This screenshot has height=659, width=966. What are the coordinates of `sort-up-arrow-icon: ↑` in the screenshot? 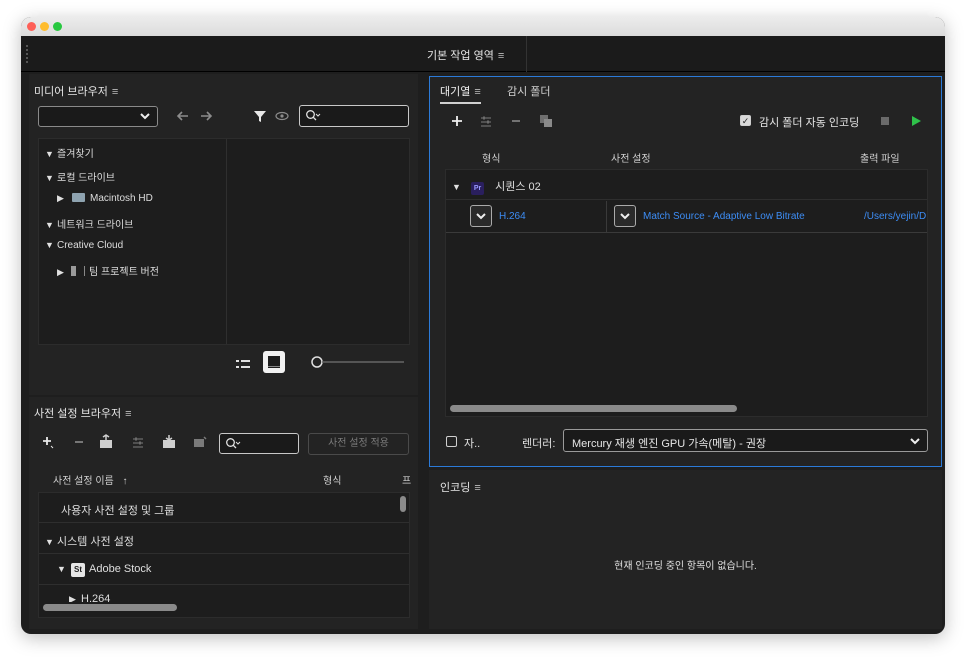 It's located at (125, 481).